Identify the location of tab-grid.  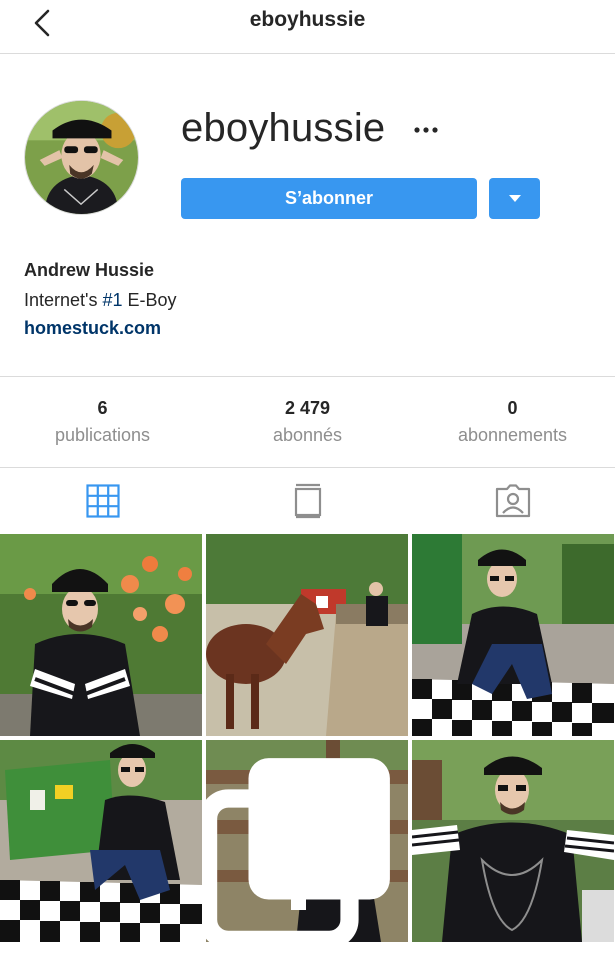
(102, 501).